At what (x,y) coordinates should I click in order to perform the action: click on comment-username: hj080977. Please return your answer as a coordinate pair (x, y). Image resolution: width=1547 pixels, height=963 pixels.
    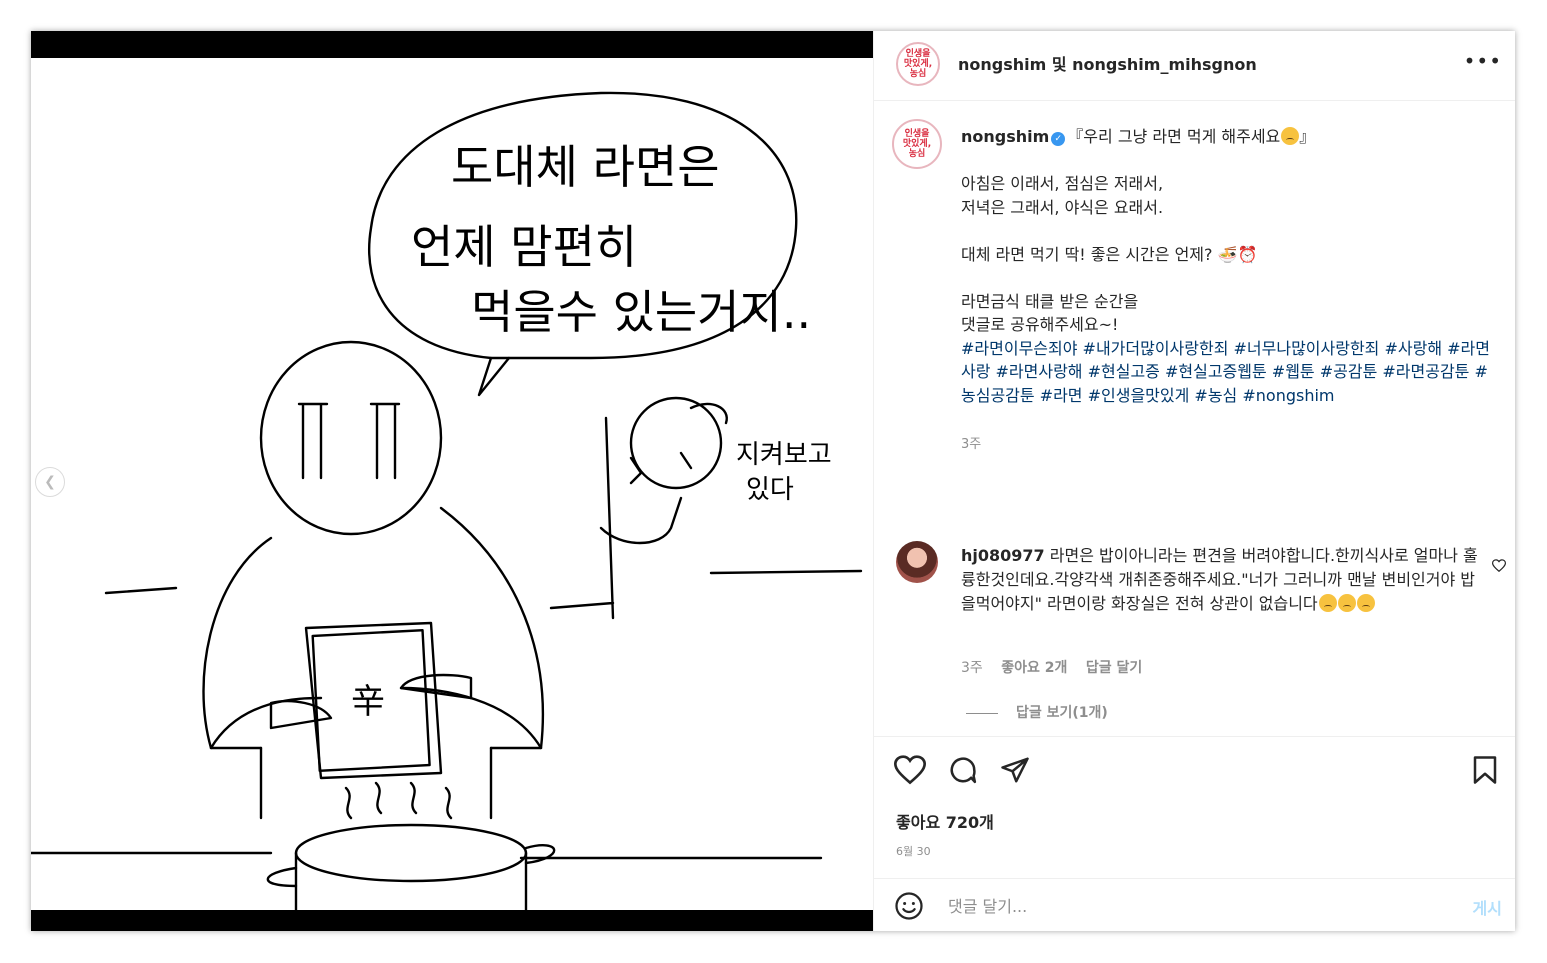
    Looking at the image, I should click on (1003, 555).